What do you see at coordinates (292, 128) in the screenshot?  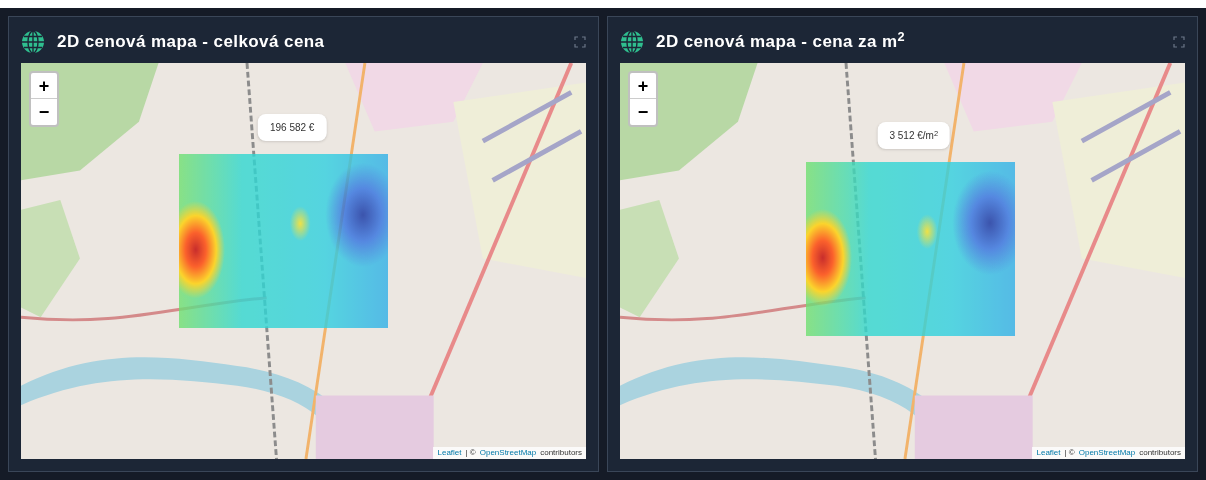 I see `value-tooltip: 196 582 €` at bounding box center [292, 128].